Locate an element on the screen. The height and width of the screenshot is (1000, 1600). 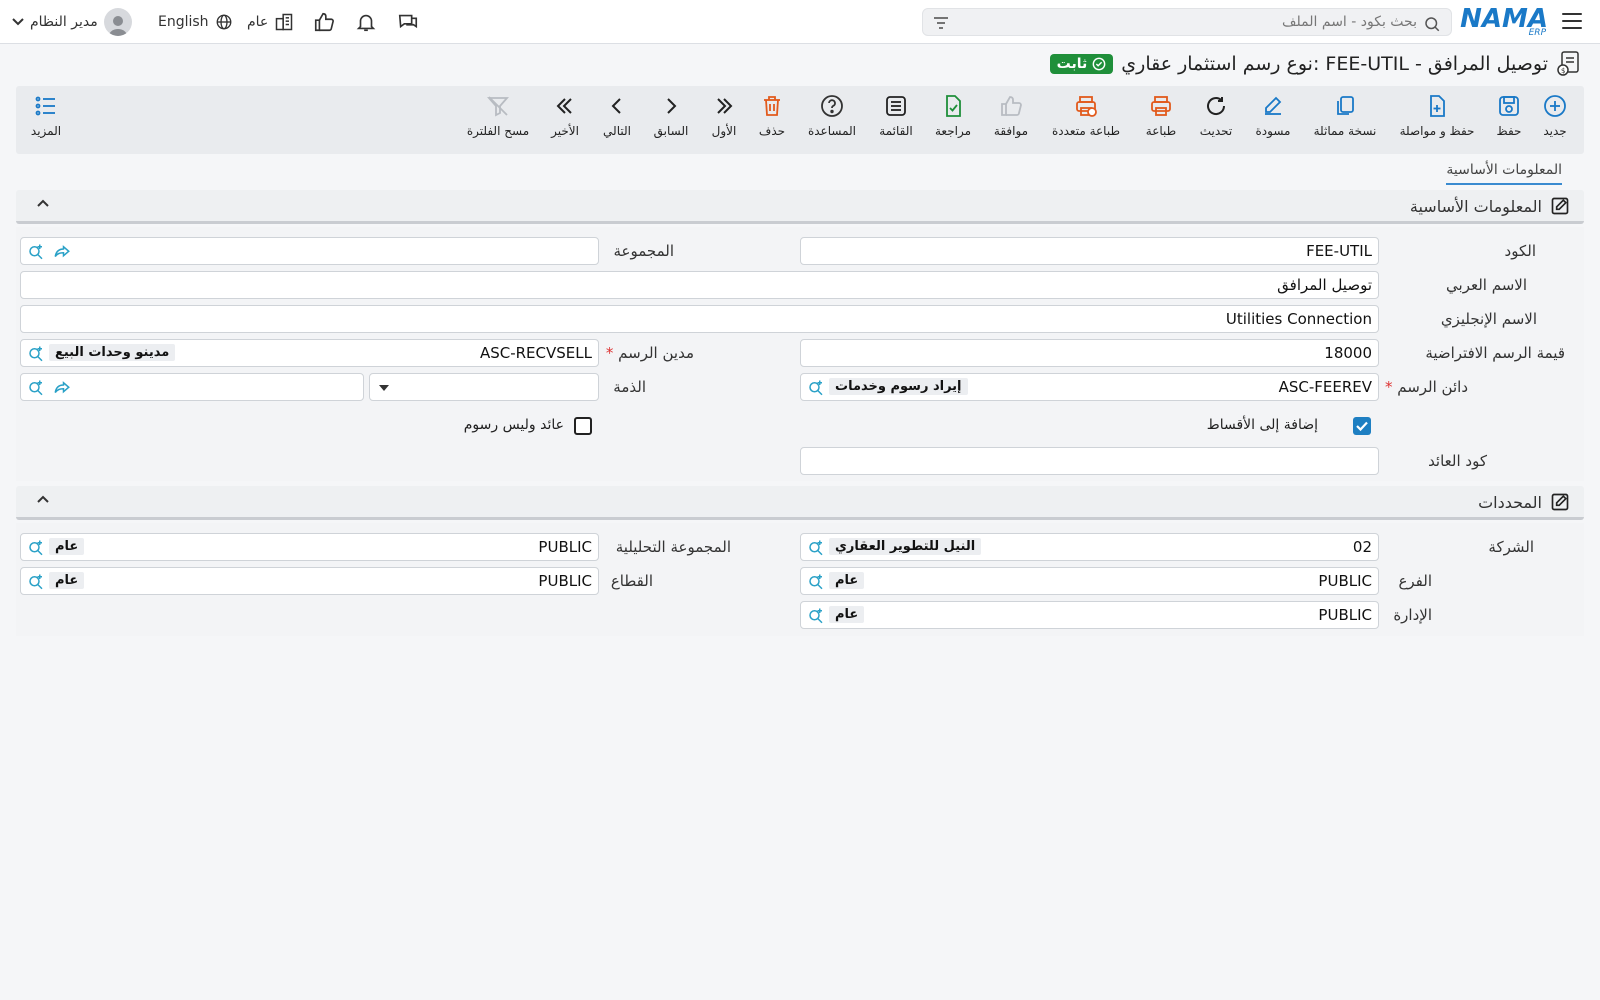
chevron-left-icon is located at coordinates (616, 106).